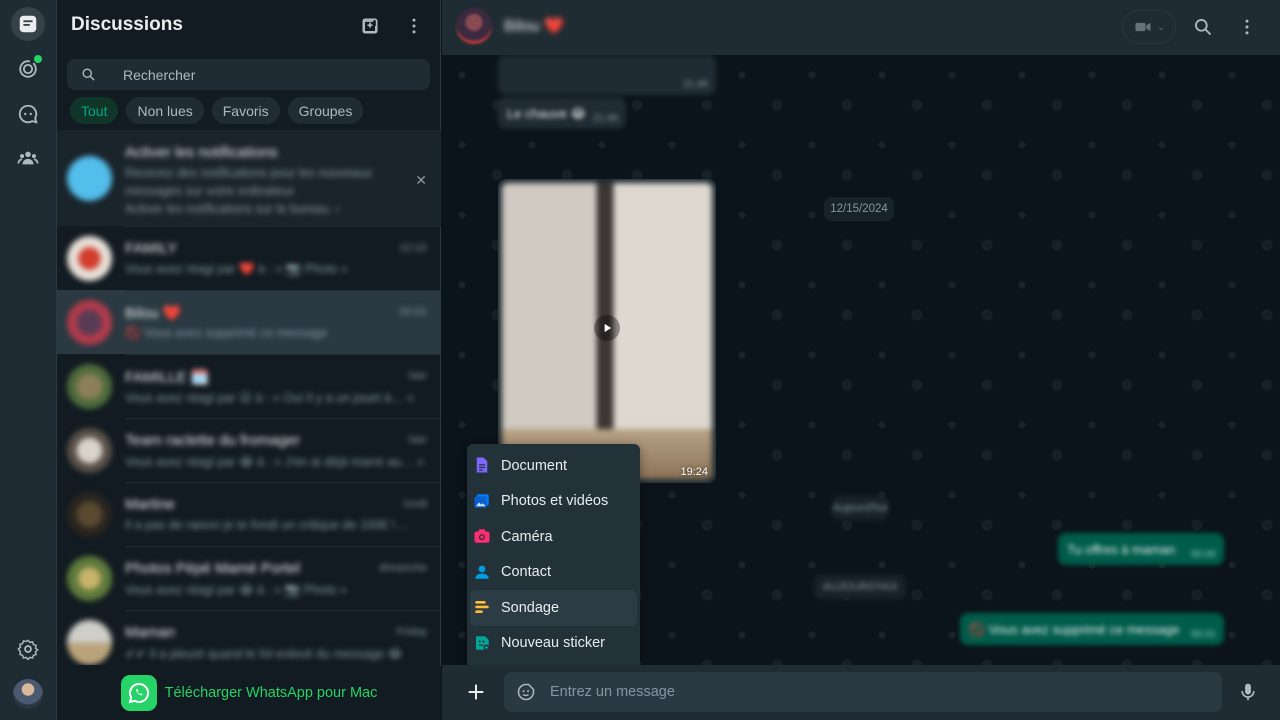 The width and height of the screenshot is (1280, 720). Describe the element at coordinates (28, 24) in the screenshot. I see `chats-icon` at that location.